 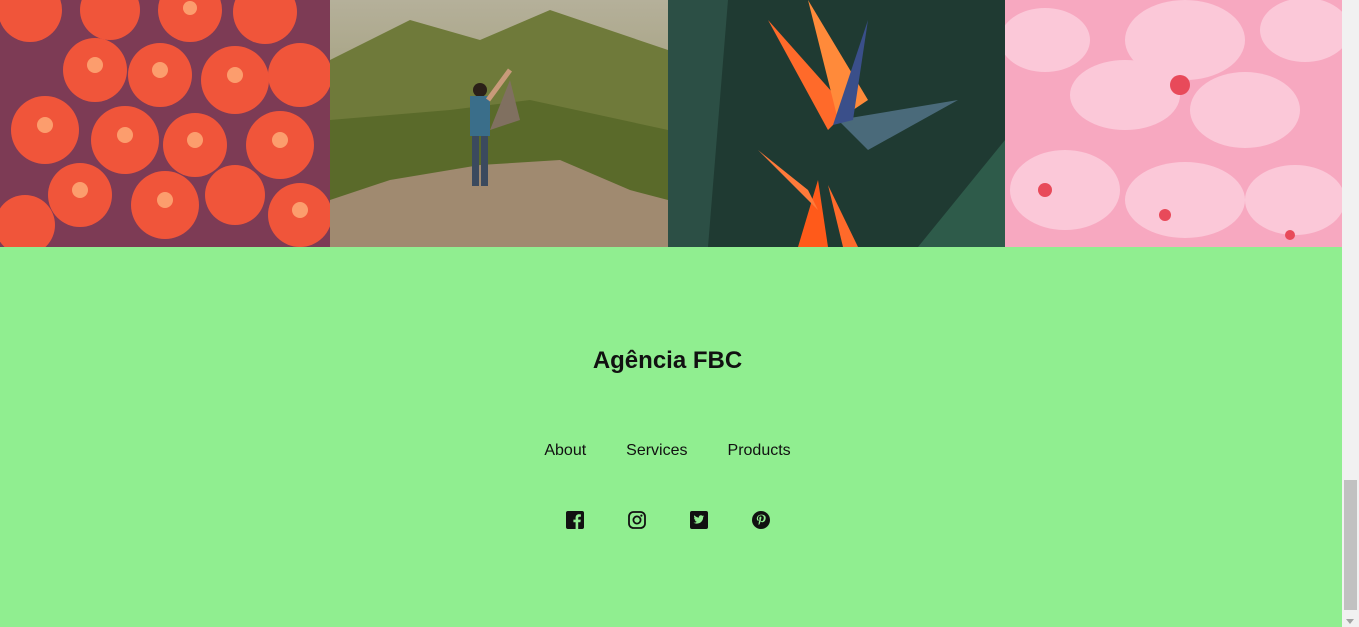 What do you see at coordinates (574, 520) in the screenshot?
I see `facebook-icon` at bounding box center [574, 520].